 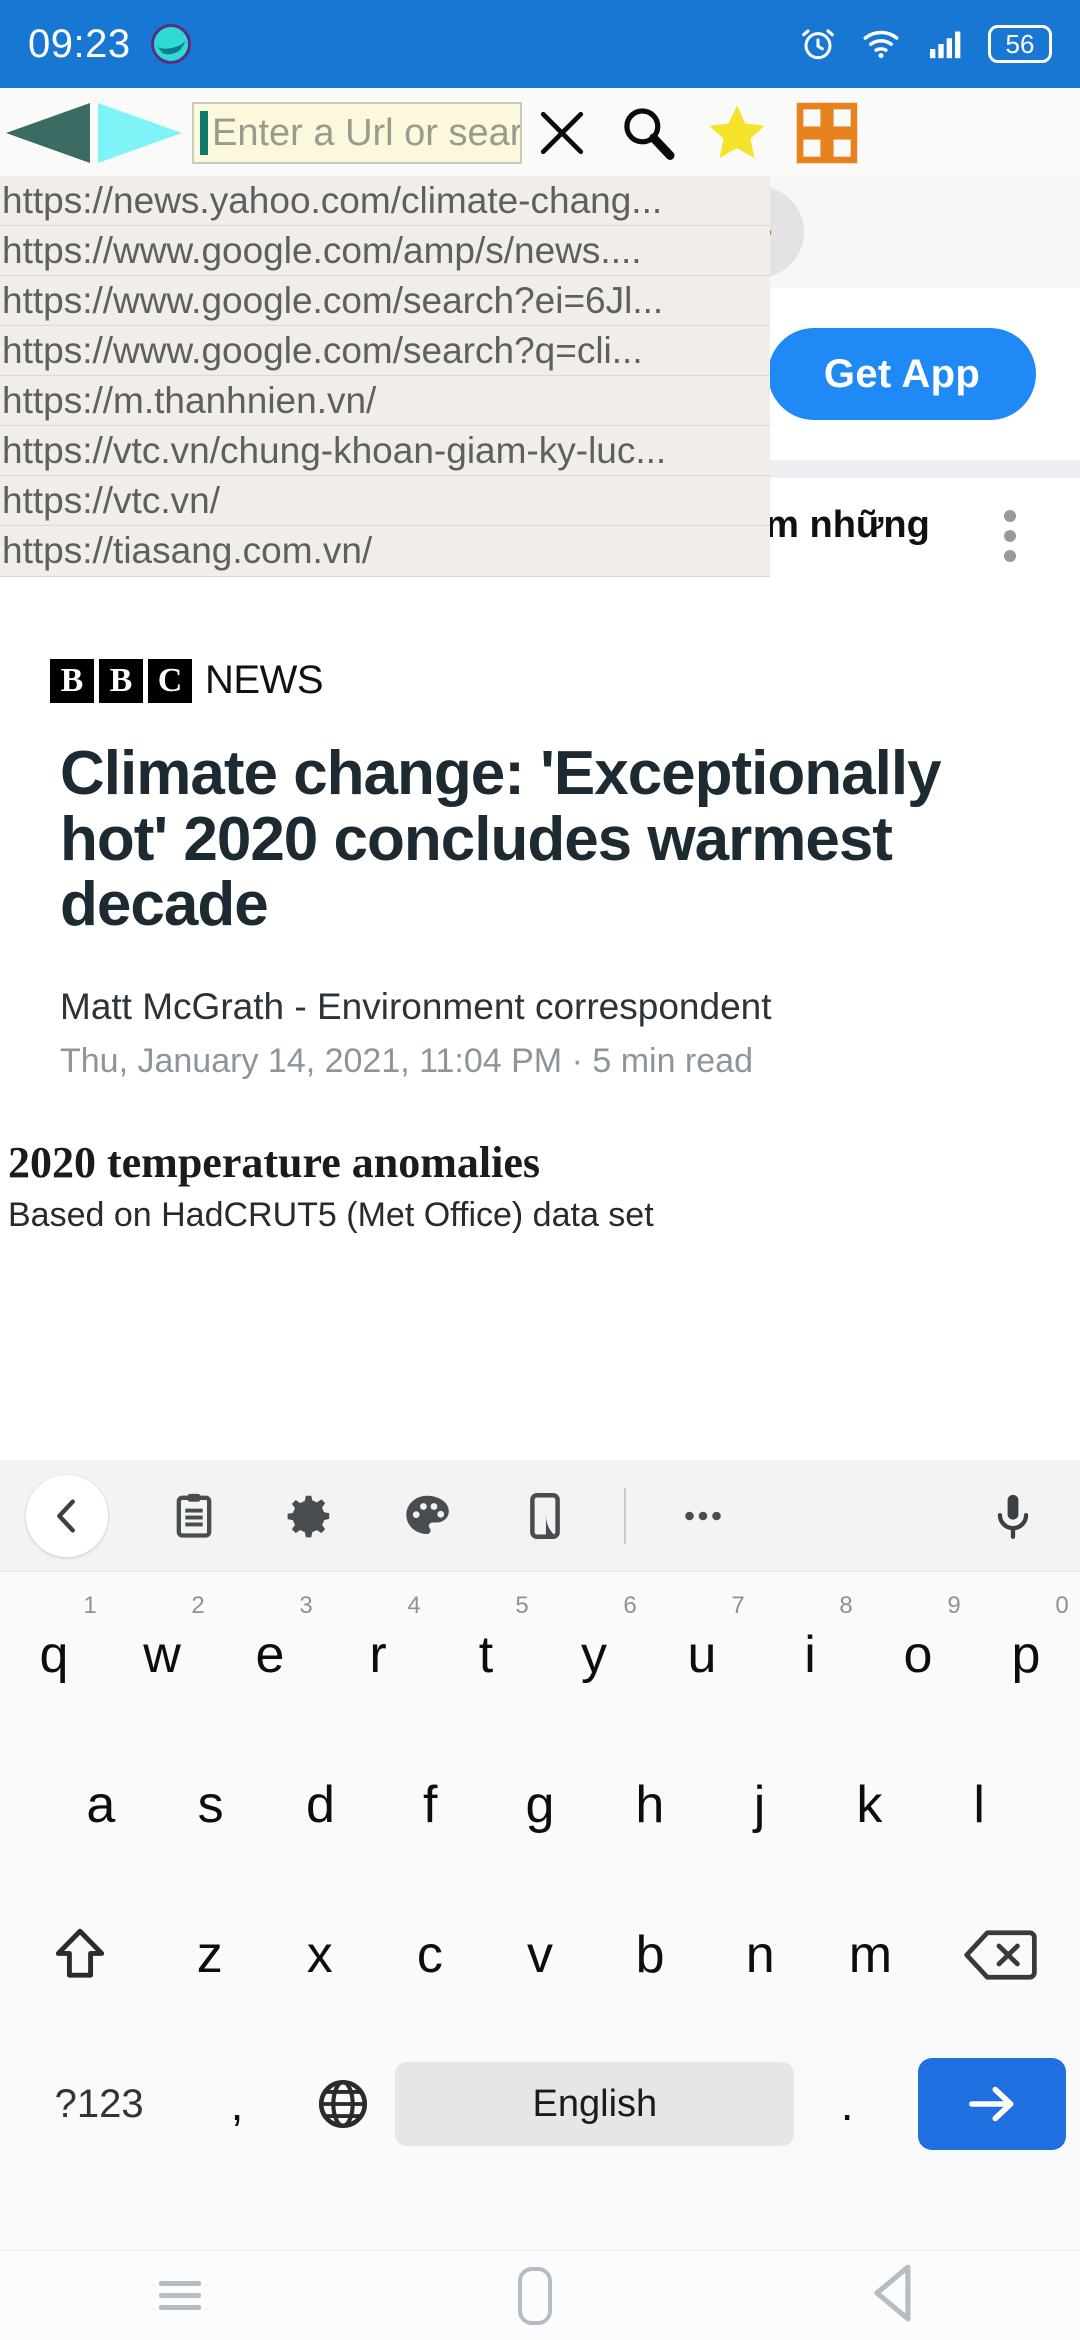 I want to click on key-l: l, so click(x=979, y=1805).